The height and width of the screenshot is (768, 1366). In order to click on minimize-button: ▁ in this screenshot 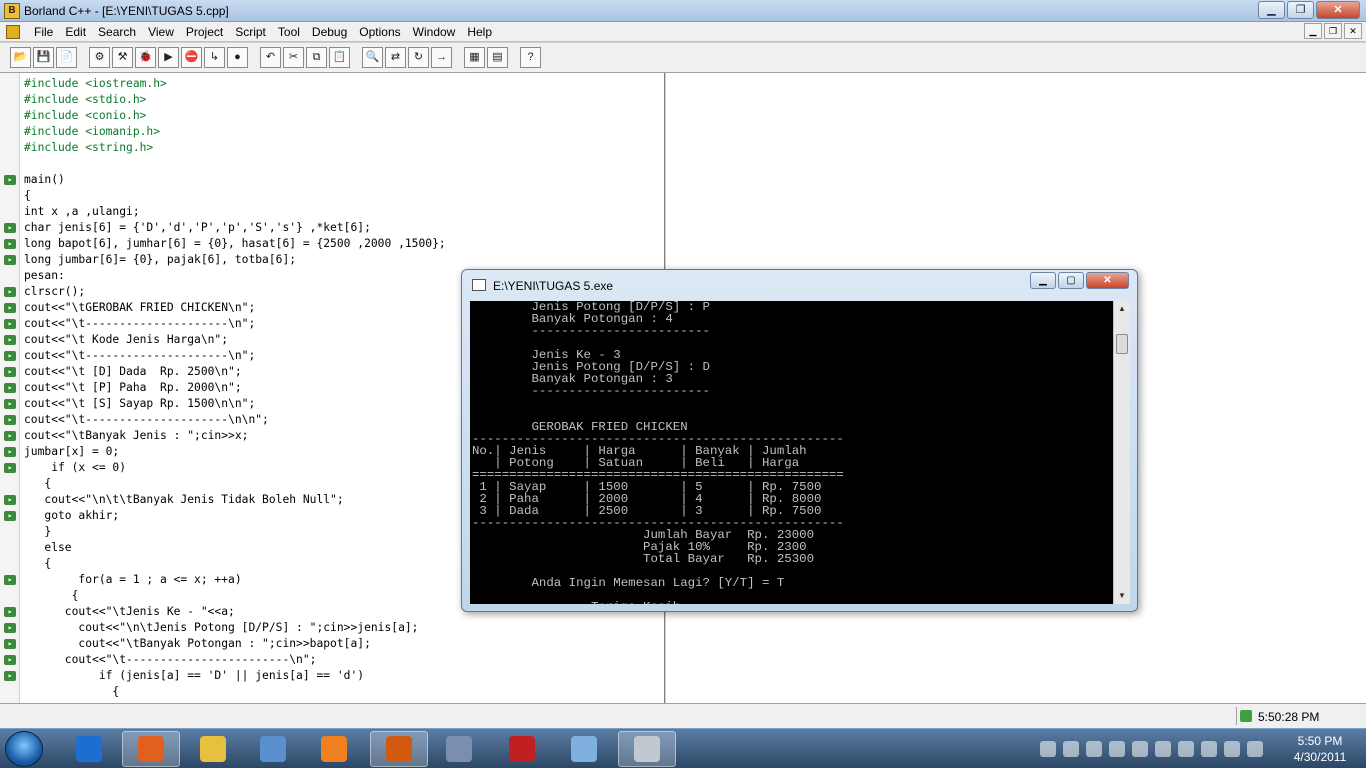, I will do `click(1271, 10)`.